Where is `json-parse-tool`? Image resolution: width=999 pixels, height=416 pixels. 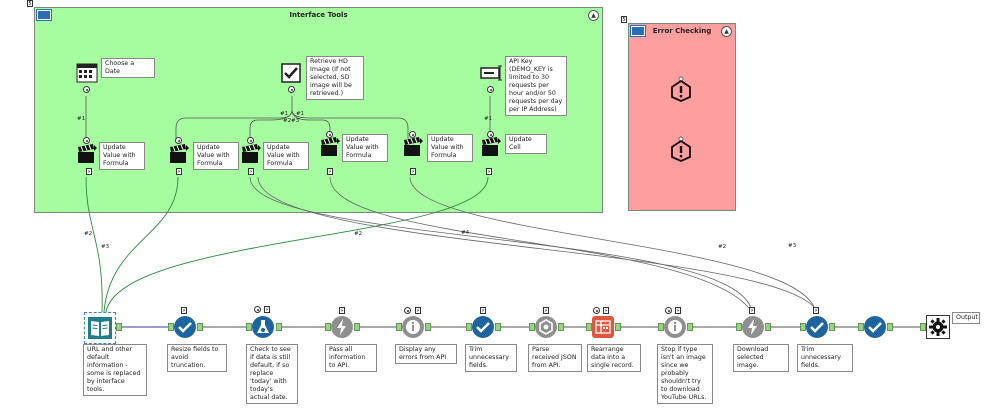 json-parse-tool is located at coordinates (546, 327).